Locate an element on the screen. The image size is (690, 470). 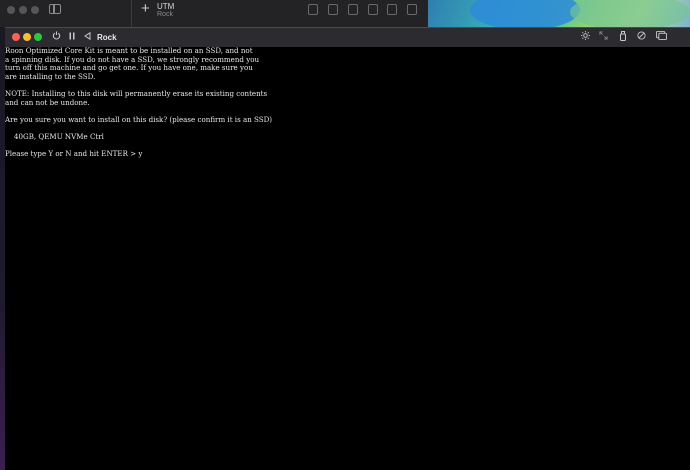
settings-icon is located at coordinates (412, 9).